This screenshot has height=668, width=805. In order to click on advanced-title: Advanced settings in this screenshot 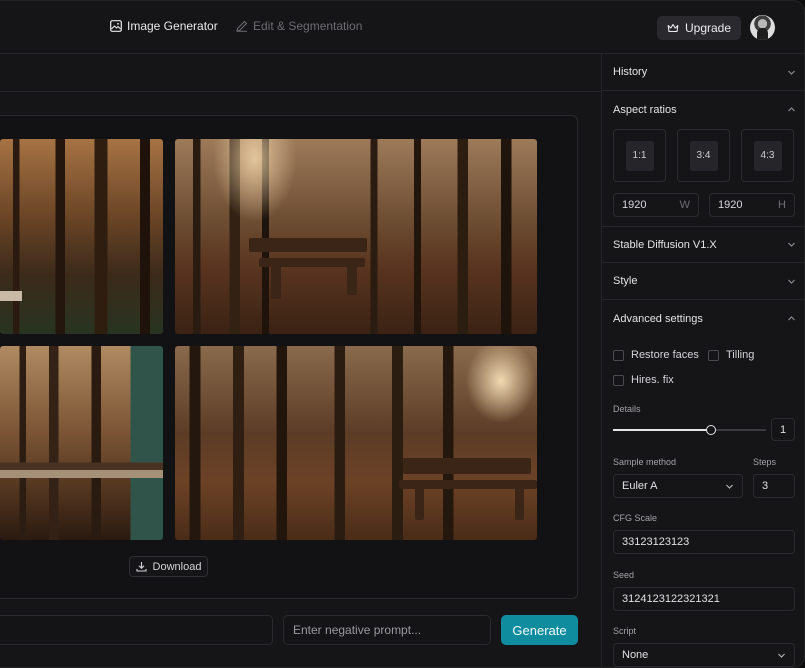, I will do `click(658, 318)`.